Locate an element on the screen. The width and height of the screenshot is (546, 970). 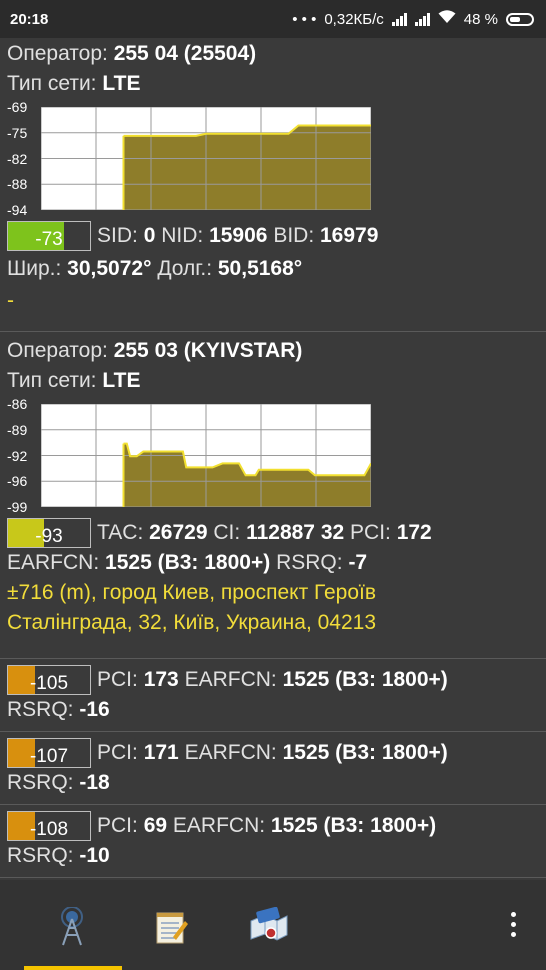
rsrq-value: -18 is located at coordinates (94, 783).